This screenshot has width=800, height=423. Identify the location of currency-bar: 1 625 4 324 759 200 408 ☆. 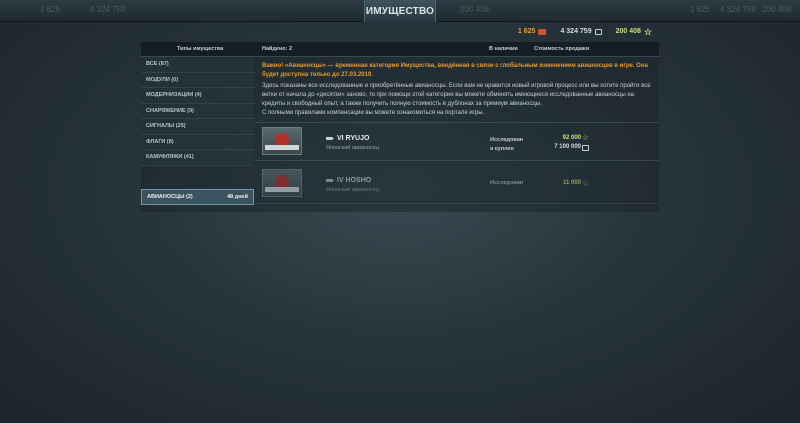
(585, 31).